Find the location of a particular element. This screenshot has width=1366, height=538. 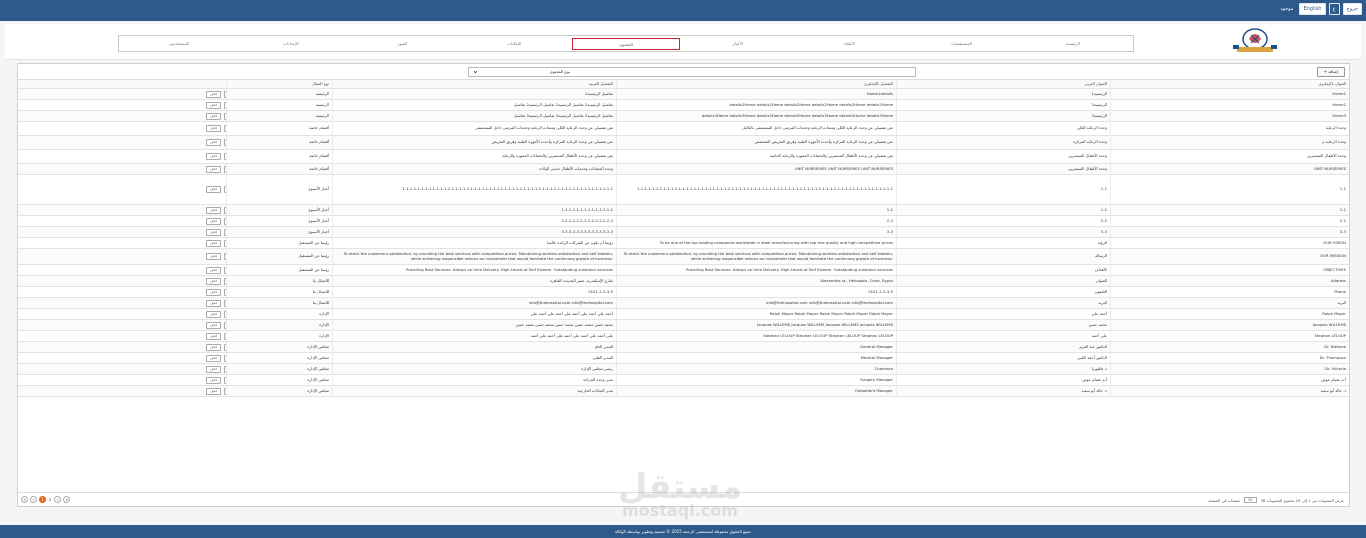

page-2-button: 2 is located at coordinates (50, 500).